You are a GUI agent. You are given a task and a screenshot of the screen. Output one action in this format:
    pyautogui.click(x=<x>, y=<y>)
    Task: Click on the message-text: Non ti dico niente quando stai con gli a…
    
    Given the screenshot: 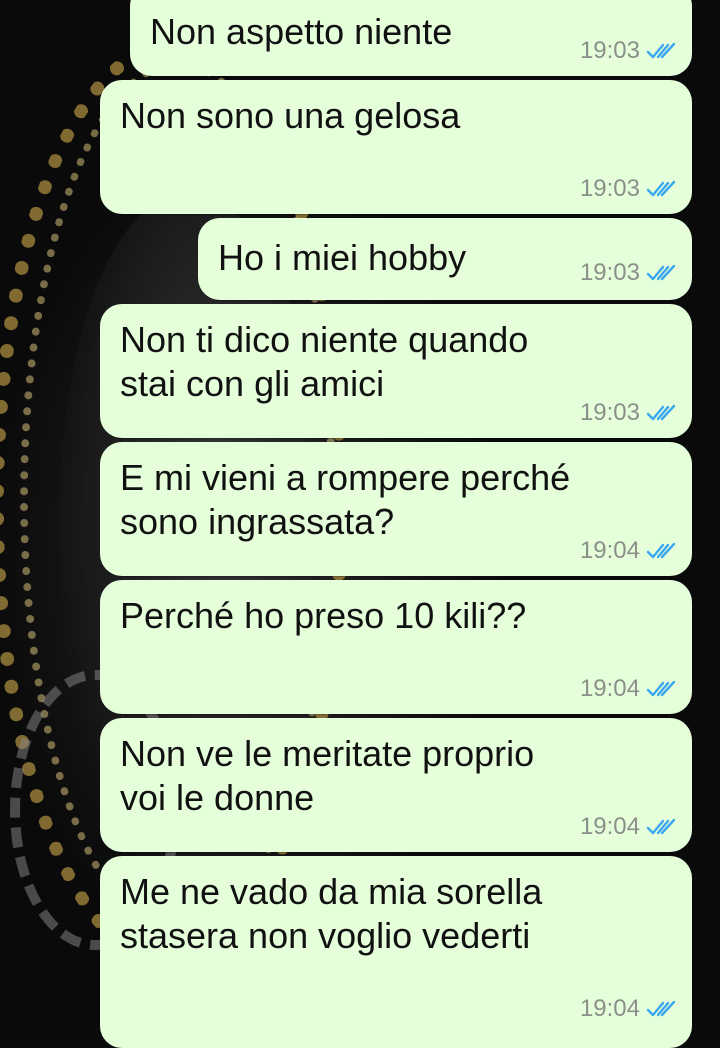 What is the action you would take?
    pyautogui.click(x=324, y=361)
    